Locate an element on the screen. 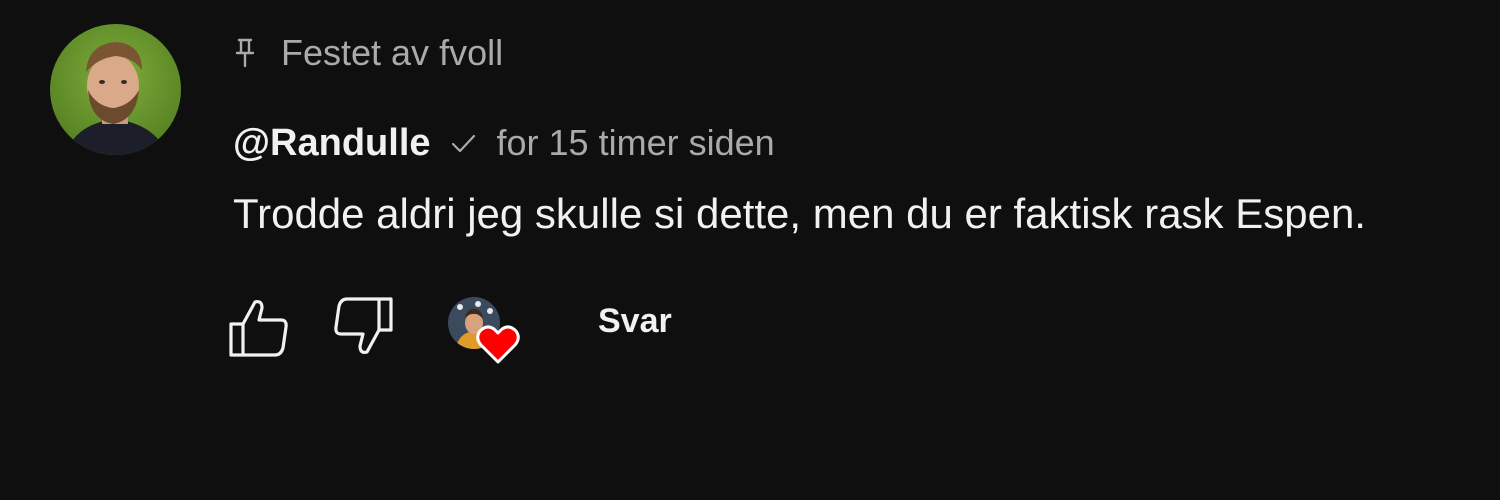 Image resolution: width=1500 pixels, height=500 pixels. pinned-text: Festet av fvoll is located at coordinates (392, 52).